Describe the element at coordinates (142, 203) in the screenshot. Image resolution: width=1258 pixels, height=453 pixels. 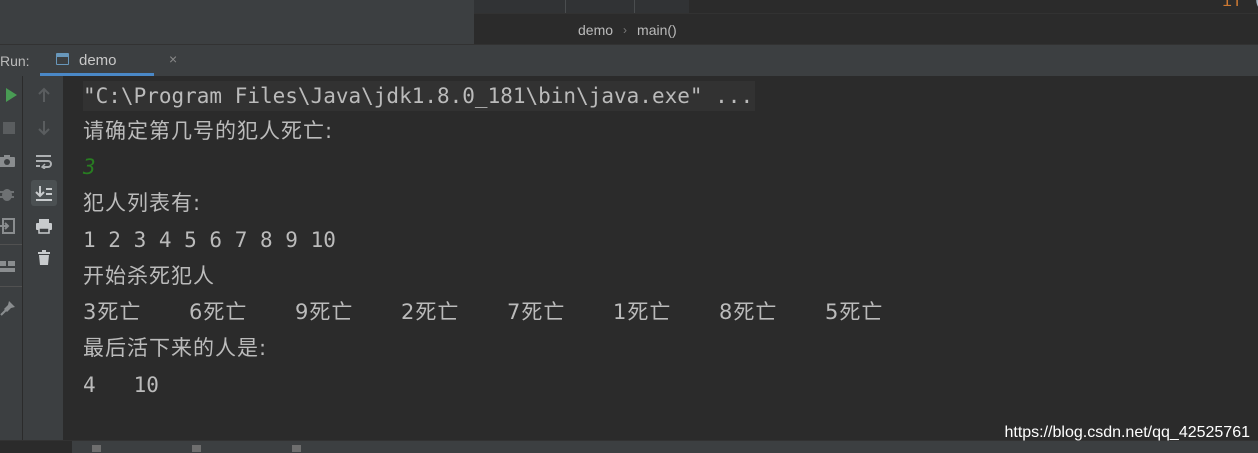
I see `console-list-header: 犯人列表有:` at that location.